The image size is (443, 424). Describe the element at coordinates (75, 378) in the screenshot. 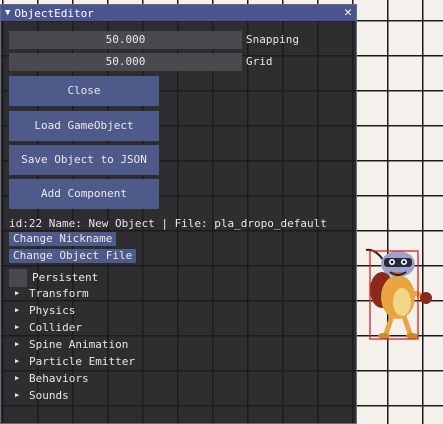

I see `tree-node-behaviors: ▶ Behaviors` at that location.